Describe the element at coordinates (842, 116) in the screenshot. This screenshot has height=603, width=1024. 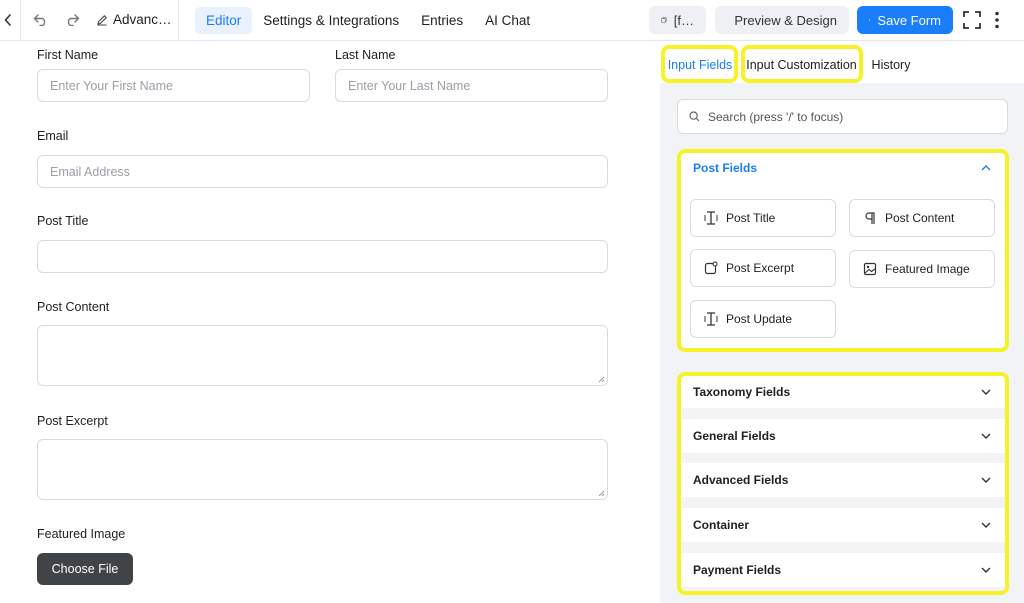
I see `field-search-input: Search (press '/' to focus)` at that location.